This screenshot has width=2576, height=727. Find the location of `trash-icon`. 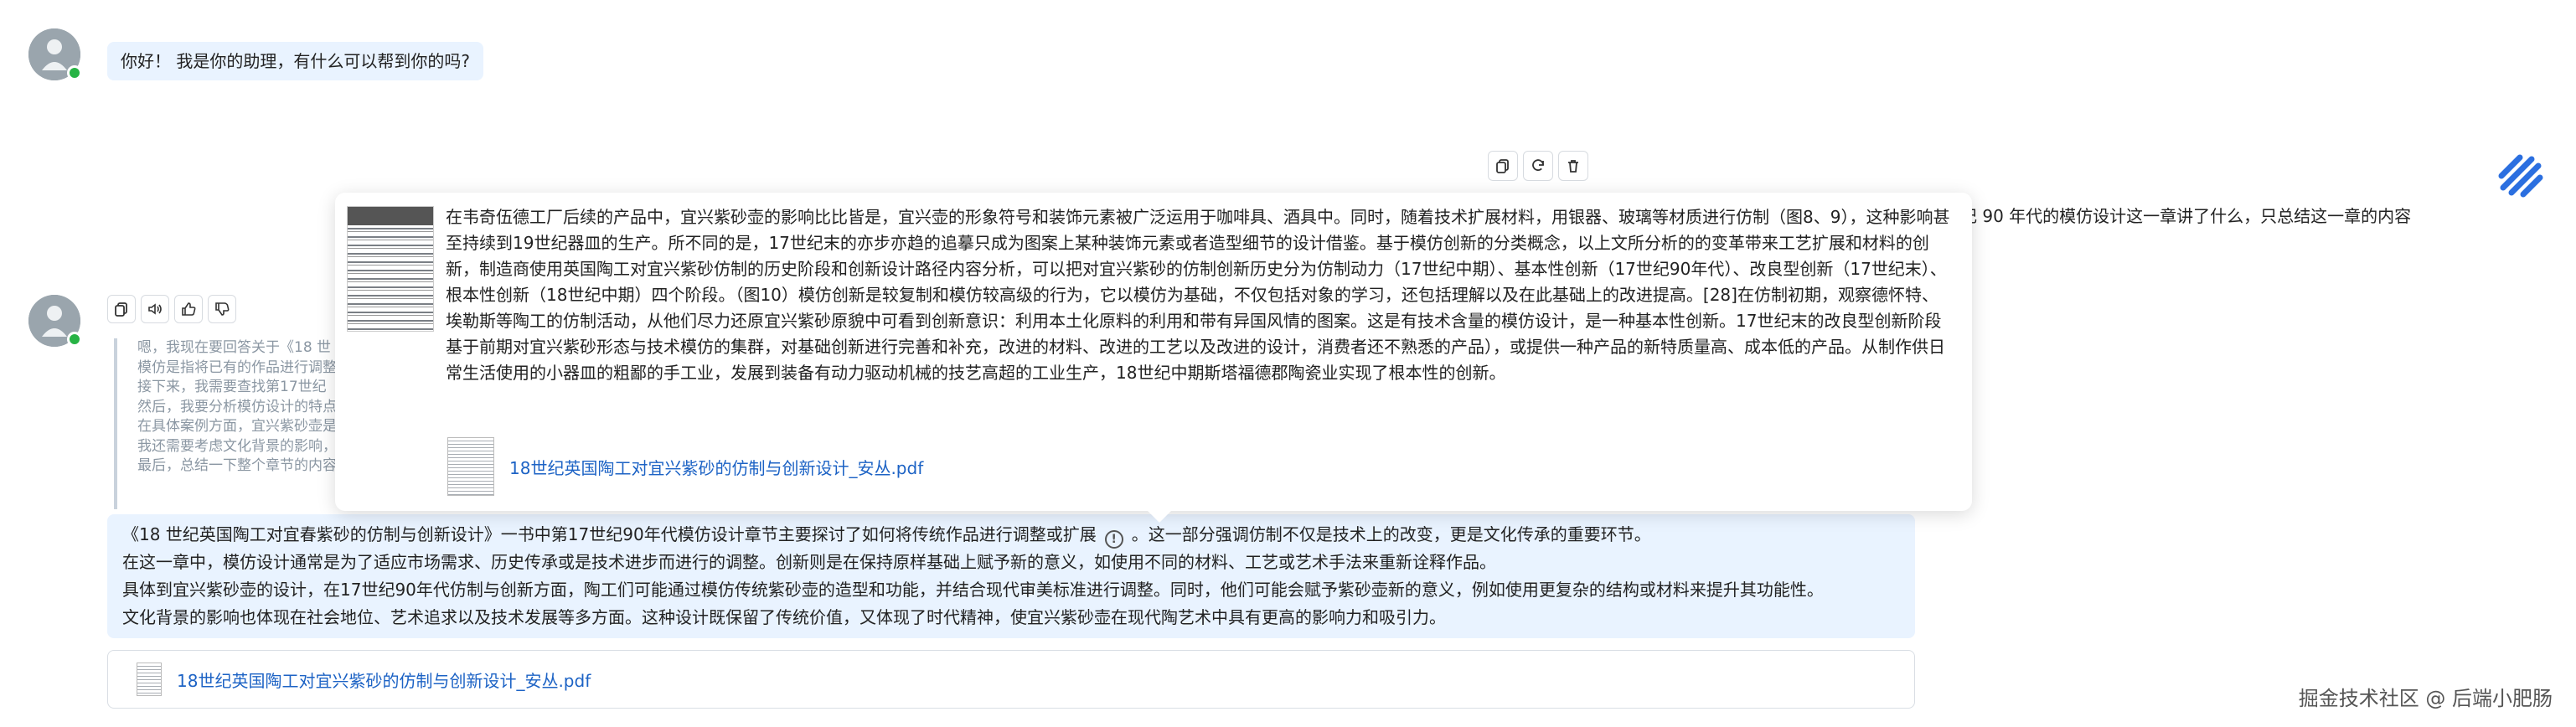

trash-icon is located at coordinates (1573, 166).